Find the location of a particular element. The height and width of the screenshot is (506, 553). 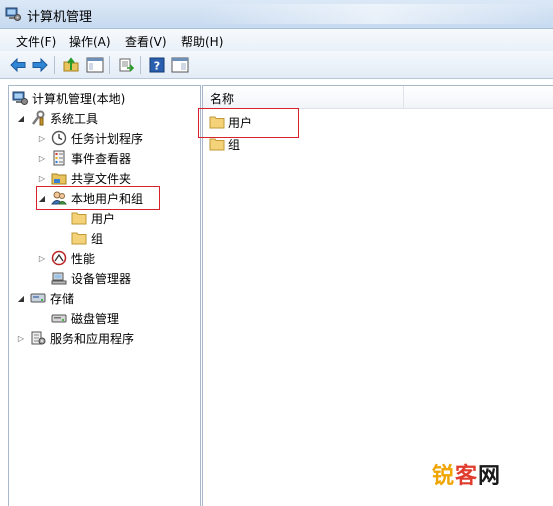

watermark-char: 客 is located at coordinates (467, 476).